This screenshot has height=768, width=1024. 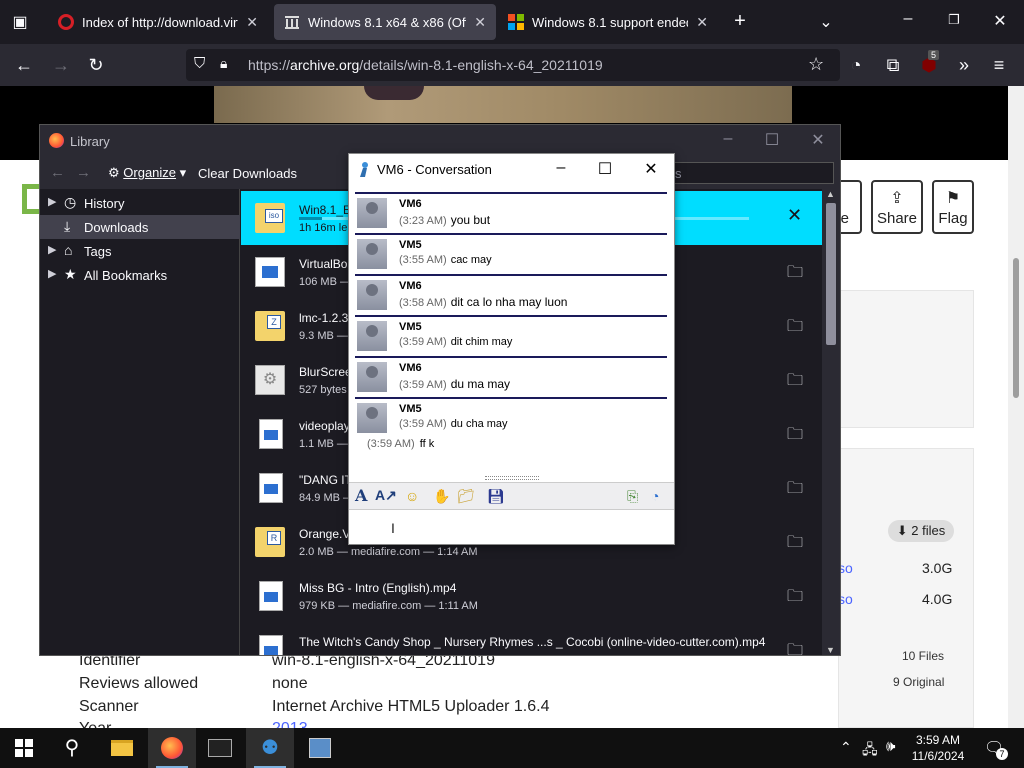 I want to click on clock: 3:59 AM 11/6/2024, so click(x=938, y=748).